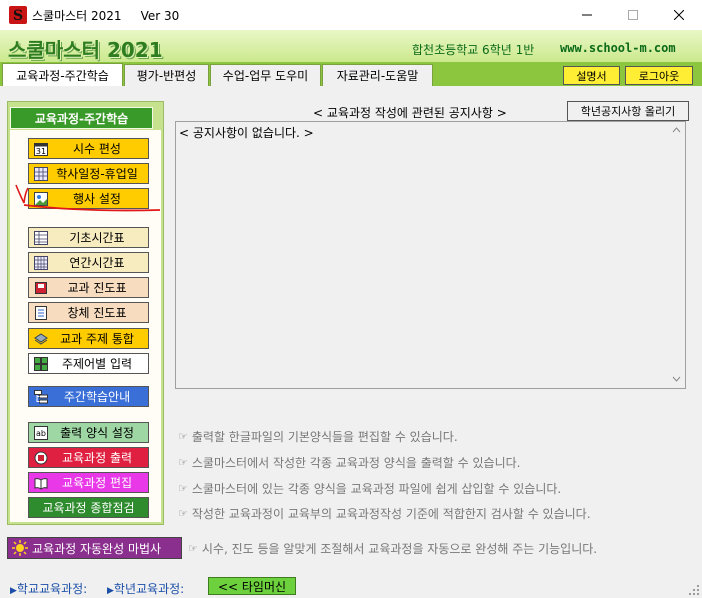  What do you see at coordinates (265, 75) in the screenshot?
I see `tab-class-work-helper: 수업-업무 도우미` at bounding box center [265, 75].